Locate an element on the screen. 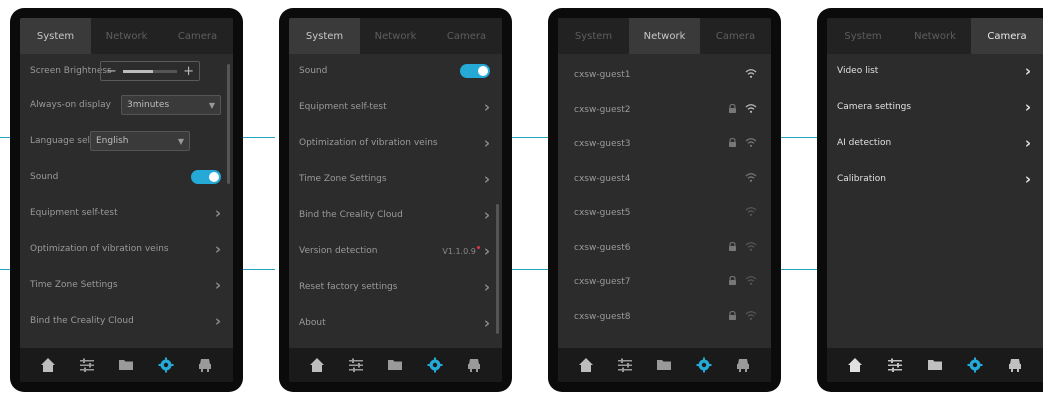 The image size is (1043, 397). language-label: Language selection is located at coordinates (74, 140).